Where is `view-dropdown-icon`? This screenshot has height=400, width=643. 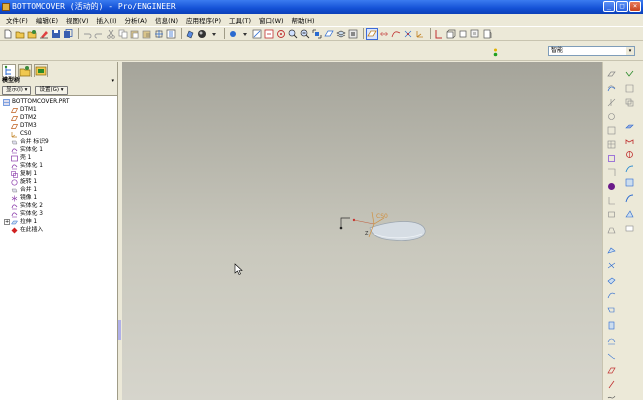 view-dropdown-icon is located at coordinates (245, 34).